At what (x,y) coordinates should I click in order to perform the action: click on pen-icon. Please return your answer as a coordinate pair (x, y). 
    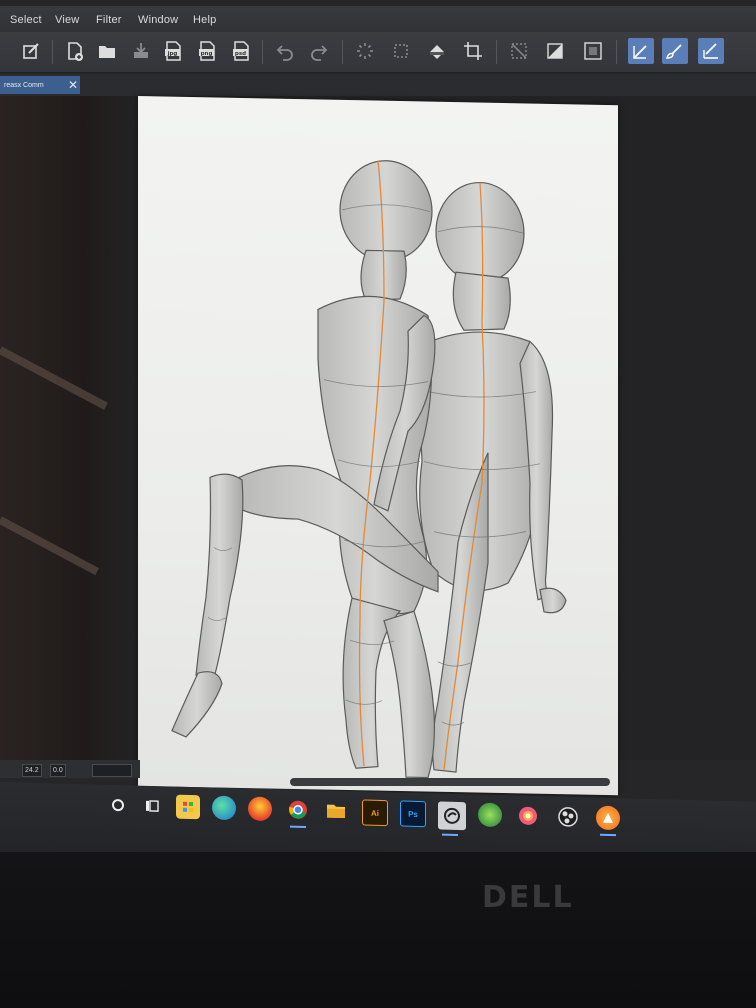
    Looking at the image, I should click on (640, 52).